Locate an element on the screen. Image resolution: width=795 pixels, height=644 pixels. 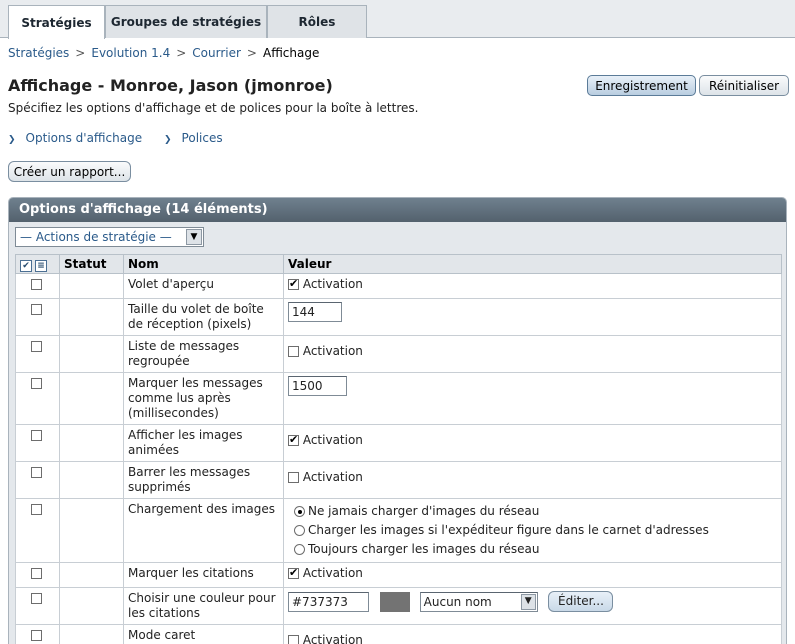
breadcrumb-link-strategies: Stratégies is located at coordinates (38, 53).